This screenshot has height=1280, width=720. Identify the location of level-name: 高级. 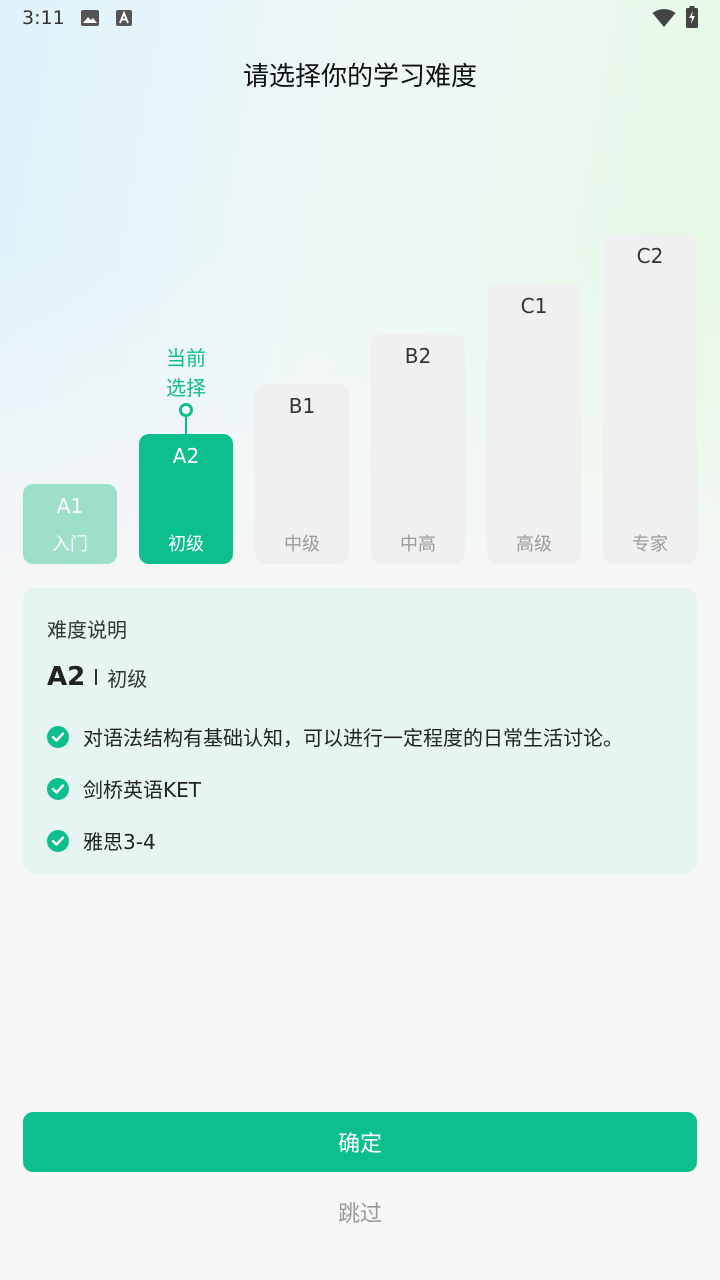
(534, 544).